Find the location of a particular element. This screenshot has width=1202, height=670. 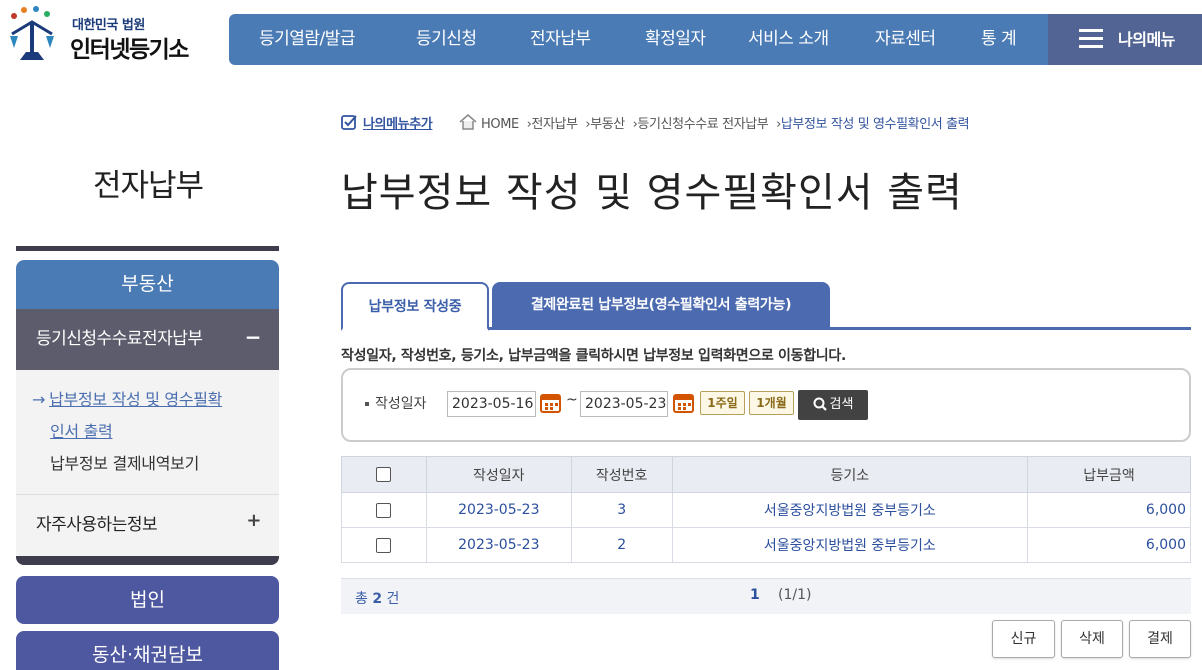

hamburger-icon is located at coordinates (1091, 39).